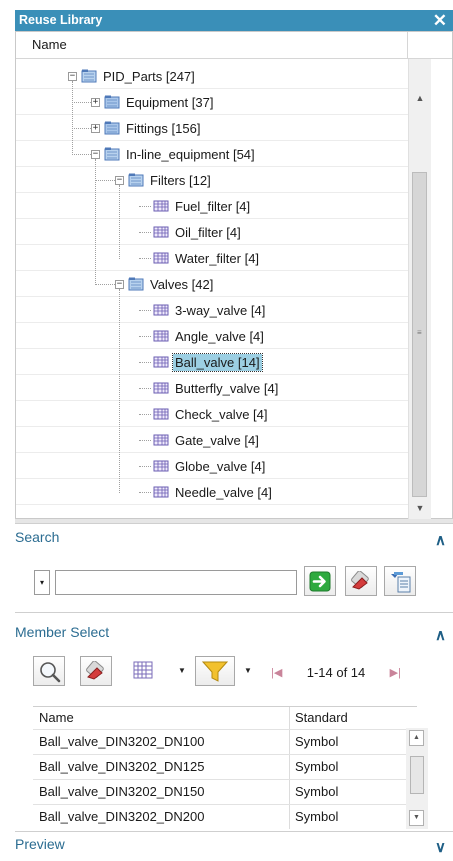  I want to click on table-row: Ball_valve_DIN3202_DN150 Symbol, so click(225, 792).